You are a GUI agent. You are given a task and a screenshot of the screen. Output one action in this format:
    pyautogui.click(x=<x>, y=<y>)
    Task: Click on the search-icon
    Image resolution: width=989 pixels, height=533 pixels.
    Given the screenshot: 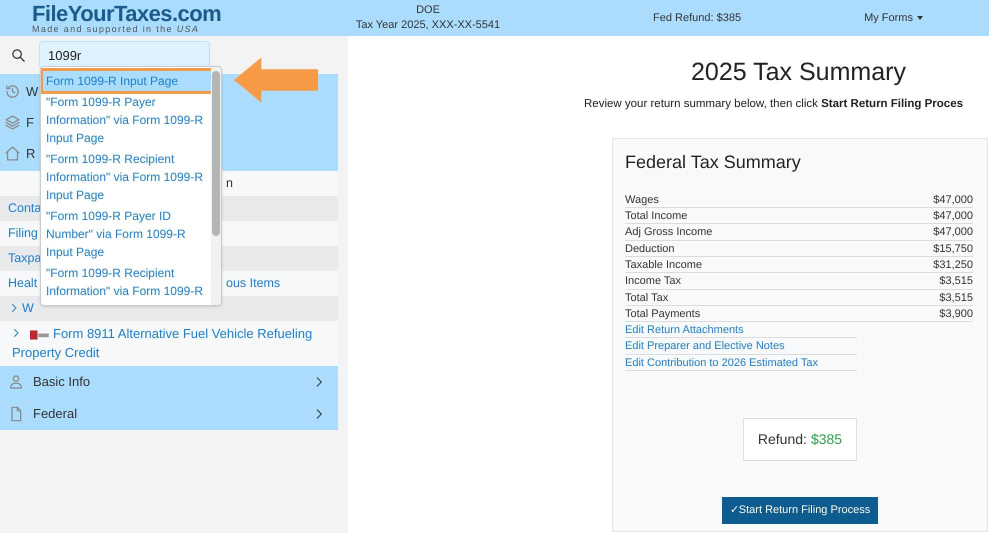 What is the action you would take?
    pyautogui.click(x=18, y=55)
    